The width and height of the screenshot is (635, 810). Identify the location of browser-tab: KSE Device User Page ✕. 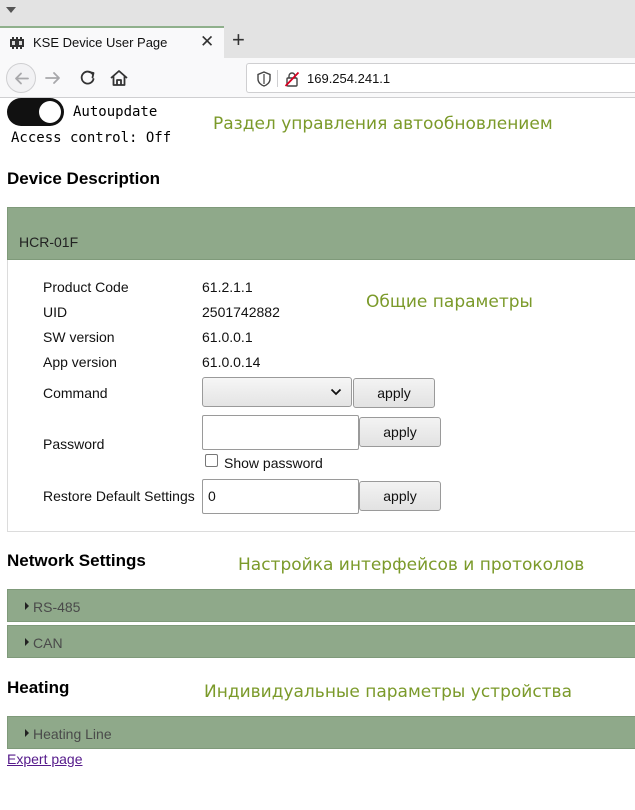
(112, 42).